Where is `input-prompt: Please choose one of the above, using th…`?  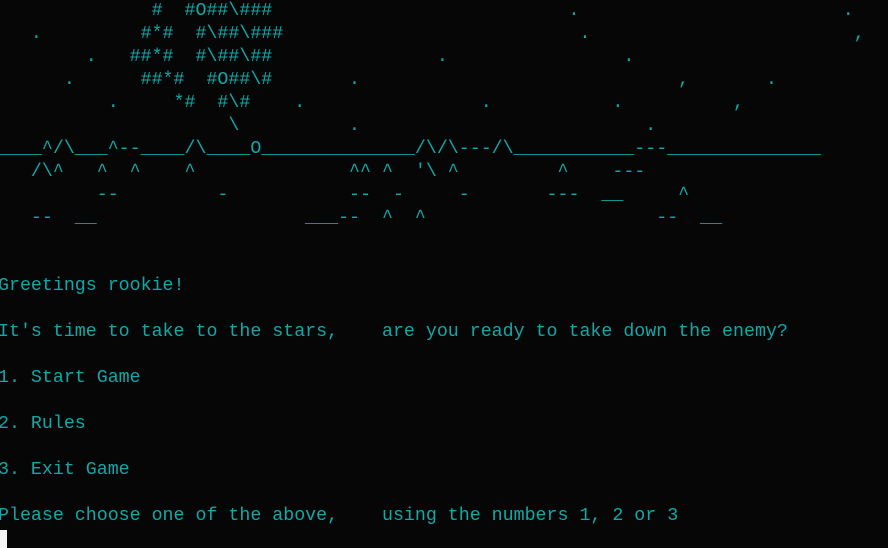 input-prompt: Please choose one of the above, using th… is located at coordinates (339, 516).